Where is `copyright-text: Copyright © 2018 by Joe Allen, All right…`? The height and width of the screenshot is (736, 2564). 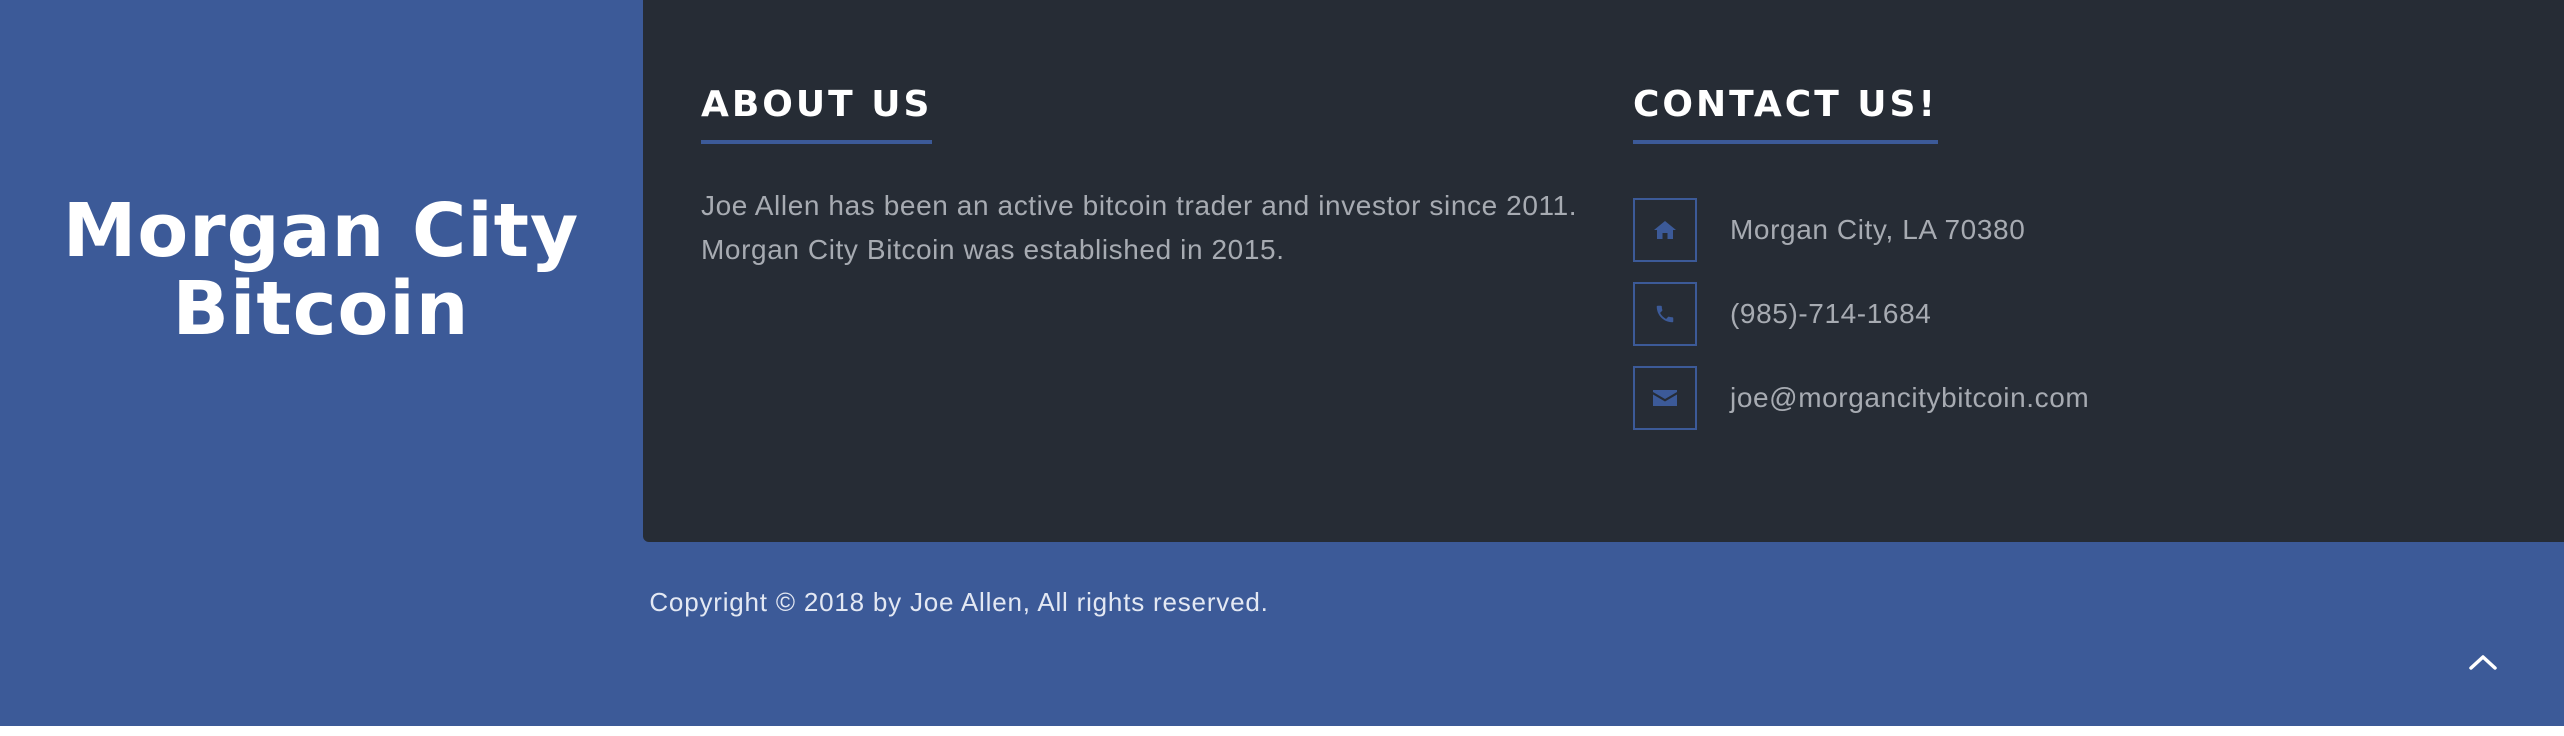 copyright-text: Copyright © 2018 by Joe Allen, All right… is located at coordinates (1282, 602).